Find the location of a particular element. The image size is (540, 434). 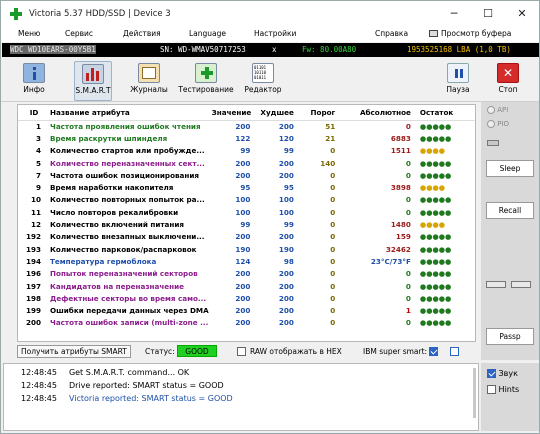

log-text-0: Get S.M.A.R.T. command... OK is located at coordinates (129, 372).